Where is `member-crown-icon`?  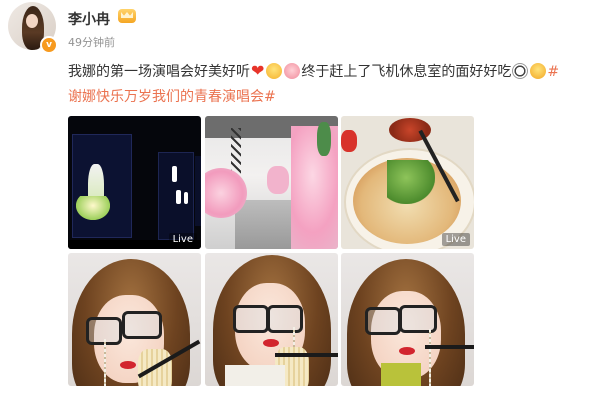 member-crown-icon is located at coordinates (127, 16).